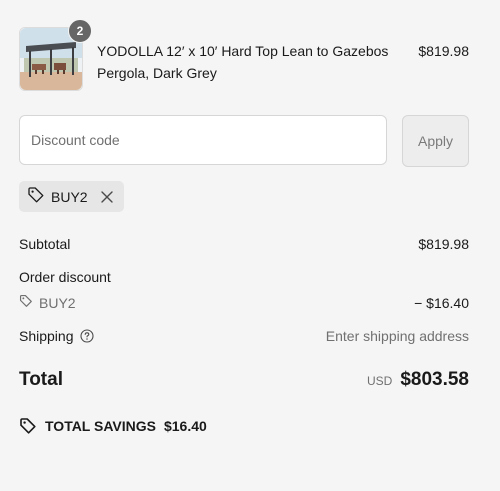 The height and width of the screenshot is (491, 500). What do you see at coordinates (397, 336) in the screenshot?
I see `shipping-value: Enter shipping address` at bounding box center [397, 336].